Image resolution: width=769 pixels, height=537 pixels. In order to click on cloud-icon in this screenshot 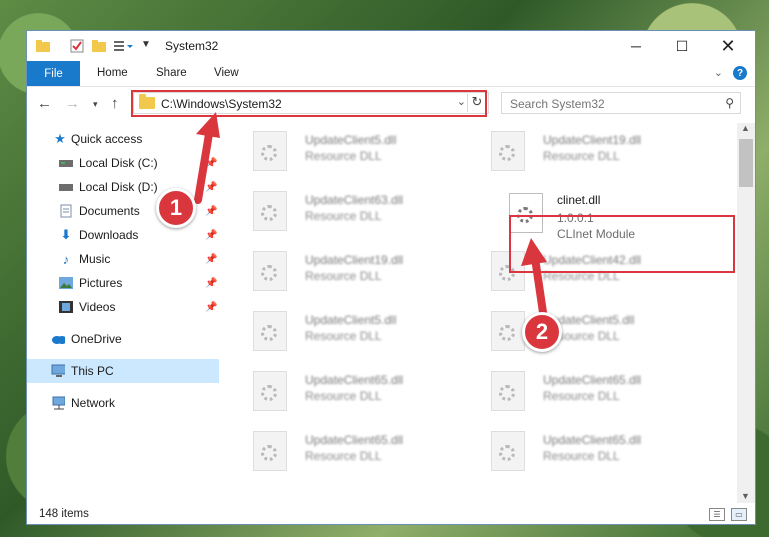, I will do `click(58, 339)`.